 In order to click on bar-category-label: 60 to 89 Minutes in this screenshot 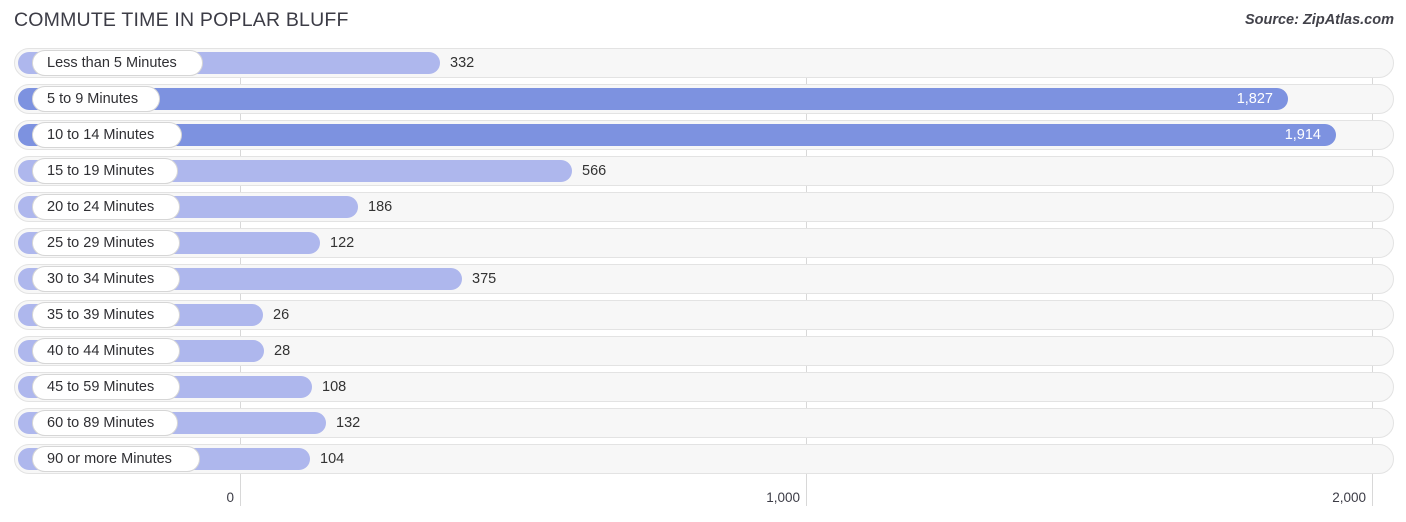, I will do `click(105, 423)`.